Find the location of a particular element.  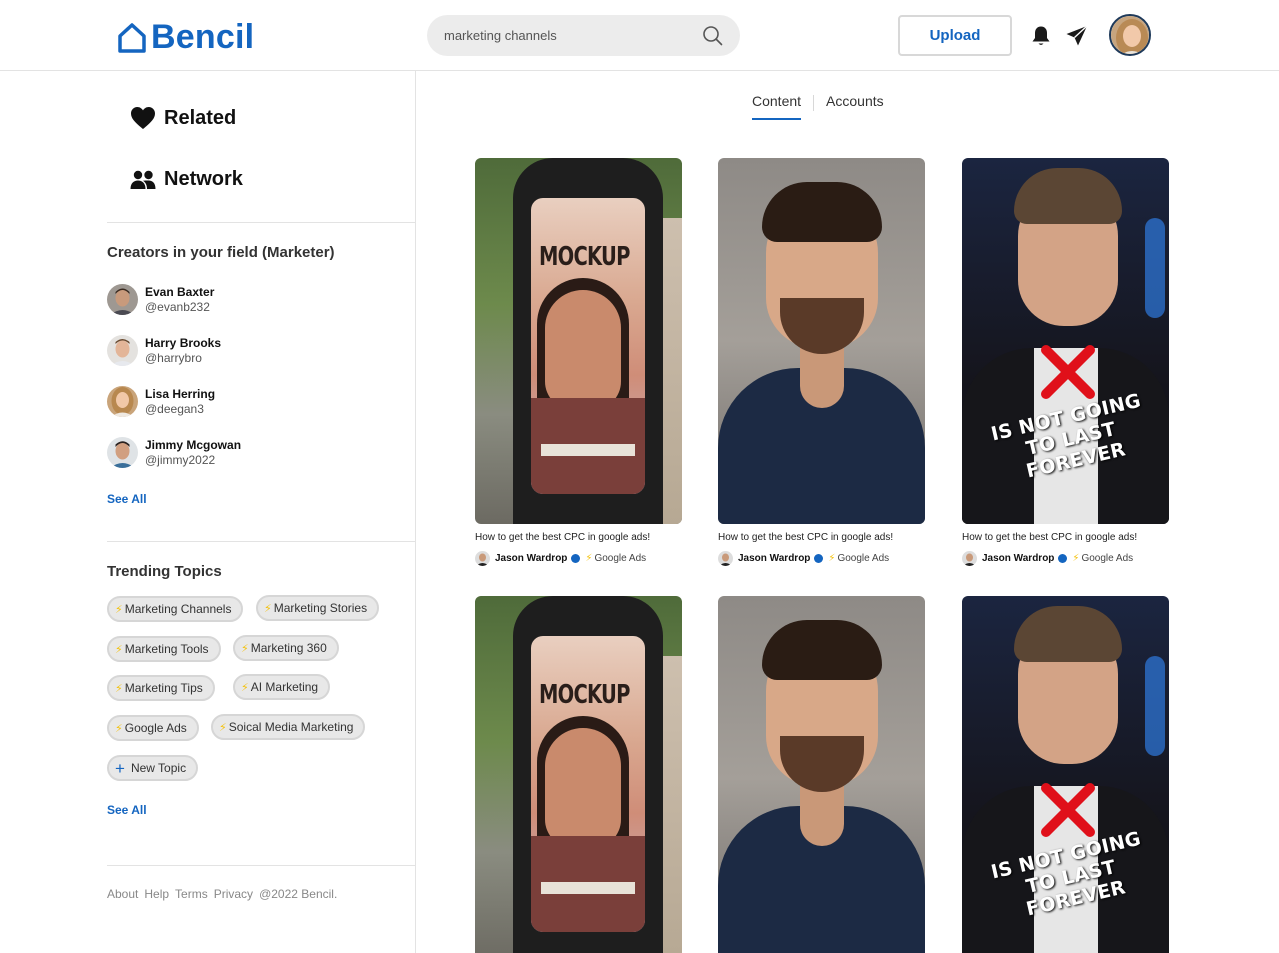

footer-help-link: Help is located at coordinates (156, 894).